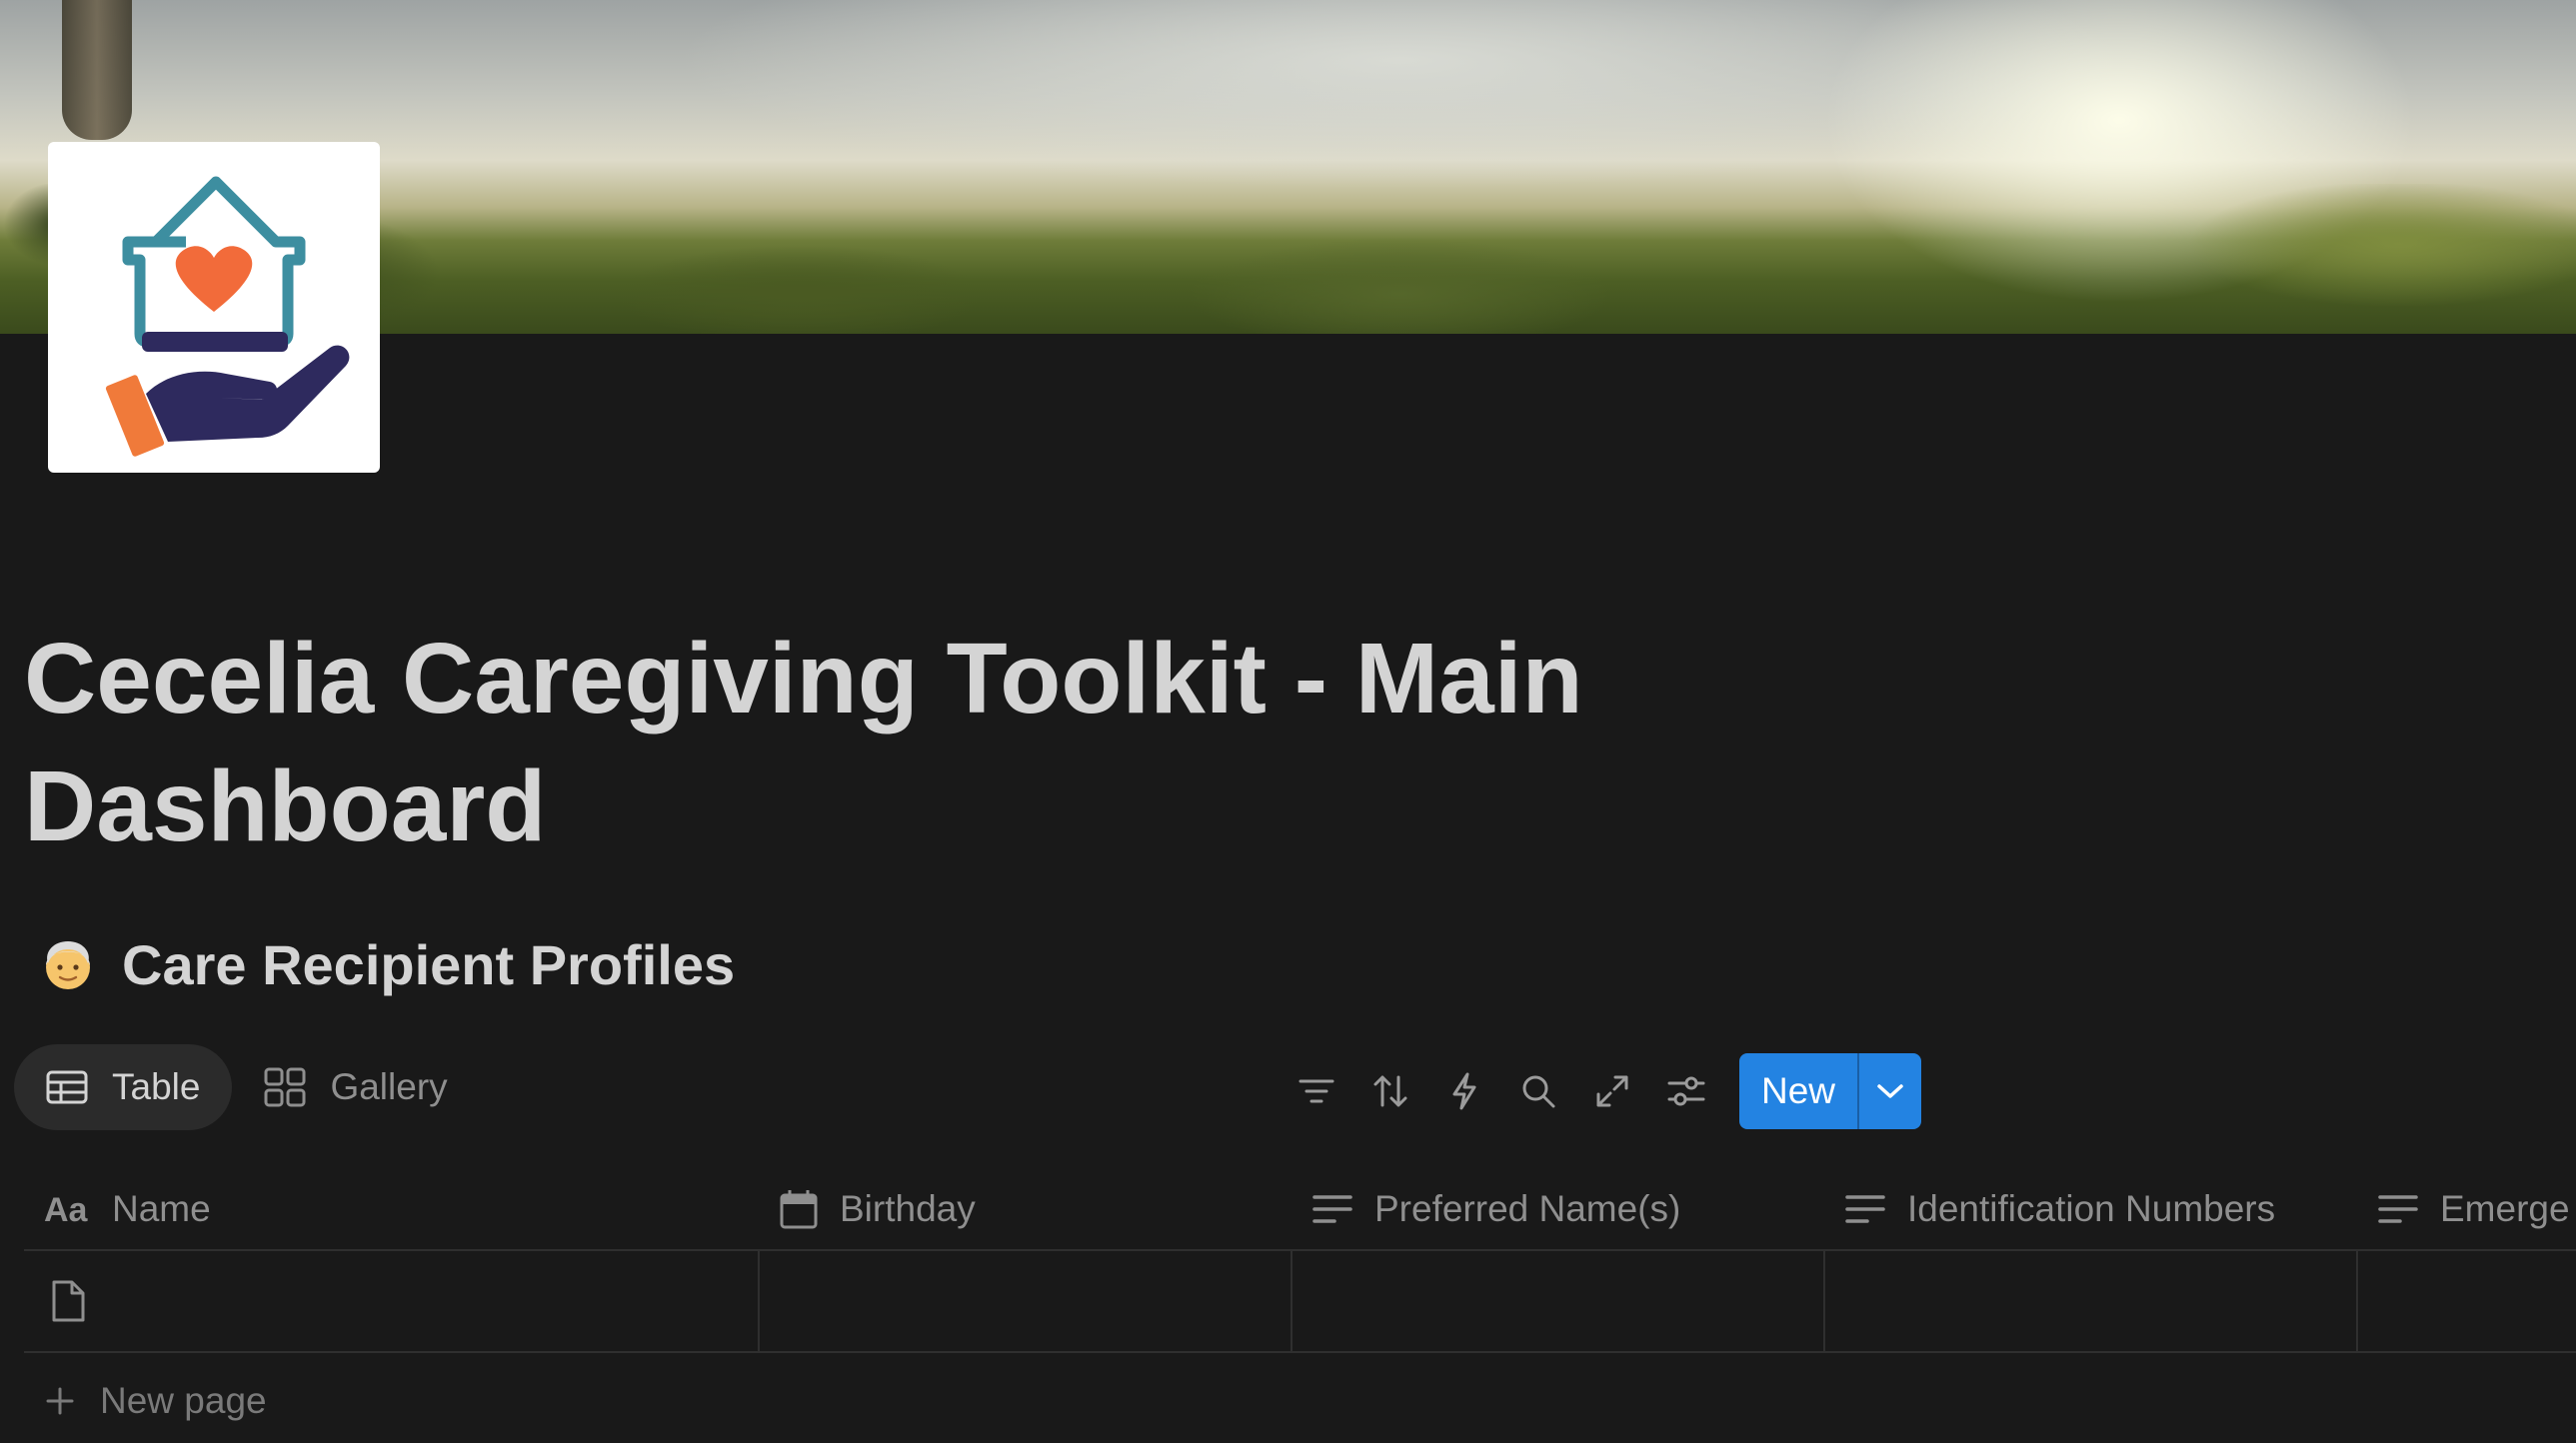 This screenshot has width=2576, height=1443. I want to click on calendar-icon, so click(799, 1209).